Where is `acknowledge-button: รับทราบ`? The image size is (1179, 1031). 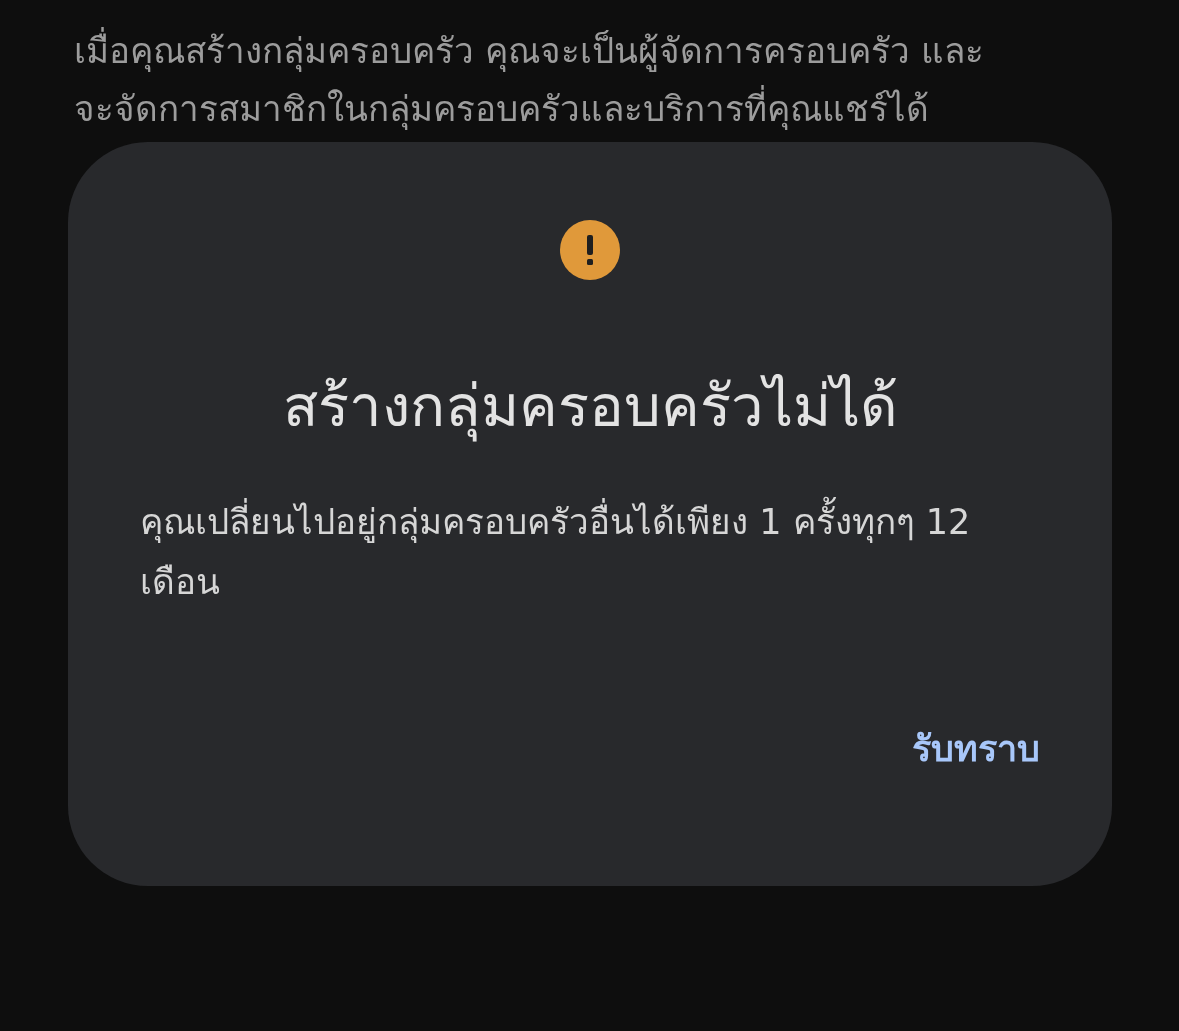 acknowledge-button: รับทราบ is located at coordinates (976, 748).